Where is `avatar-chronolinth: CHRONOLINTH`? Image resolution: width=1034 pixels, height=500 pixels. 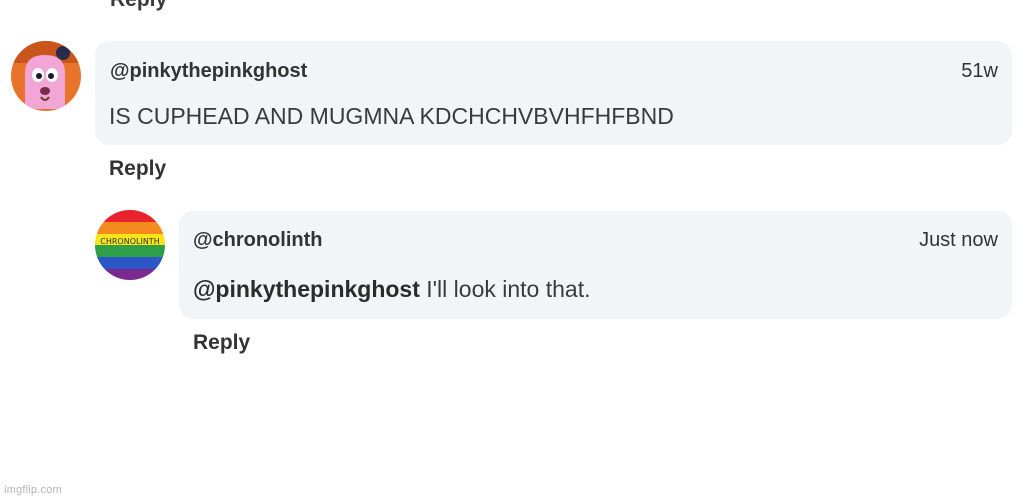 avatar-chronolinth: CHRONOLINTH is located at coordinates (130, 245).